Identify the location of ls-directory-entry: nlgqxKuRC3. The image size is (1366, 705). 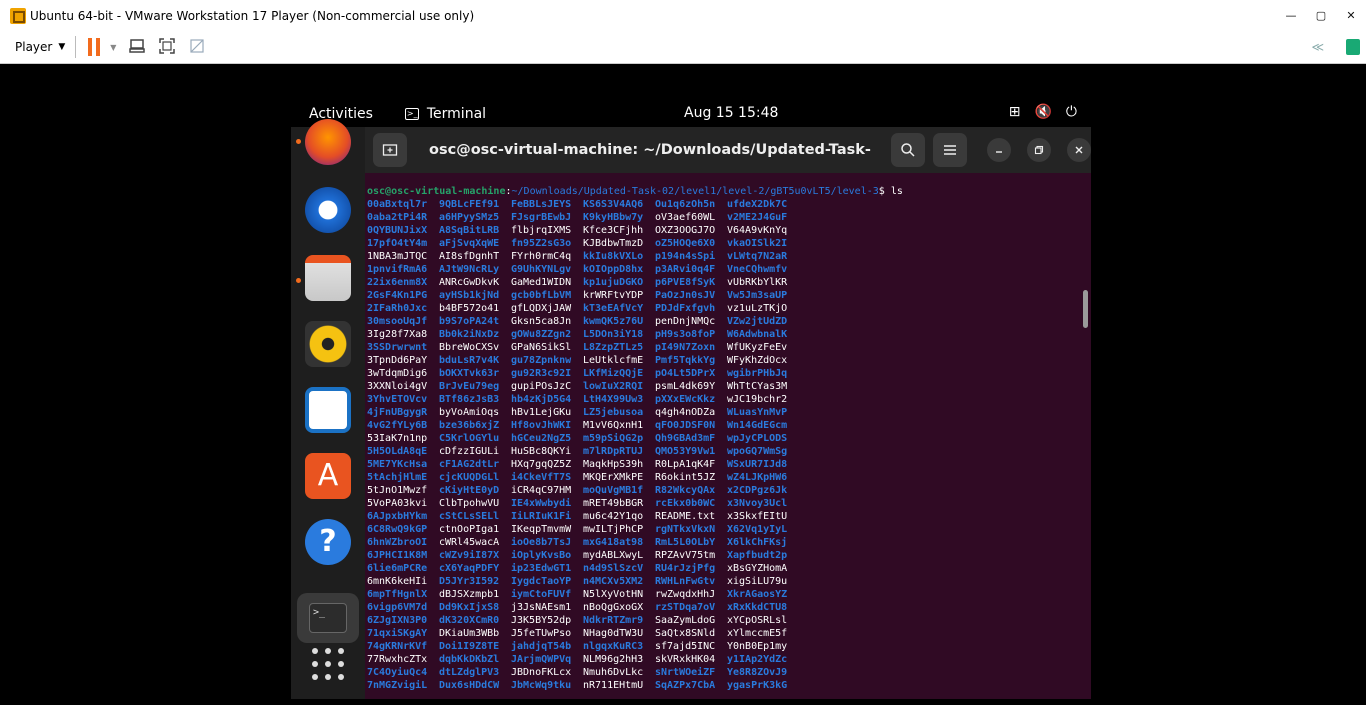
(613, 646).